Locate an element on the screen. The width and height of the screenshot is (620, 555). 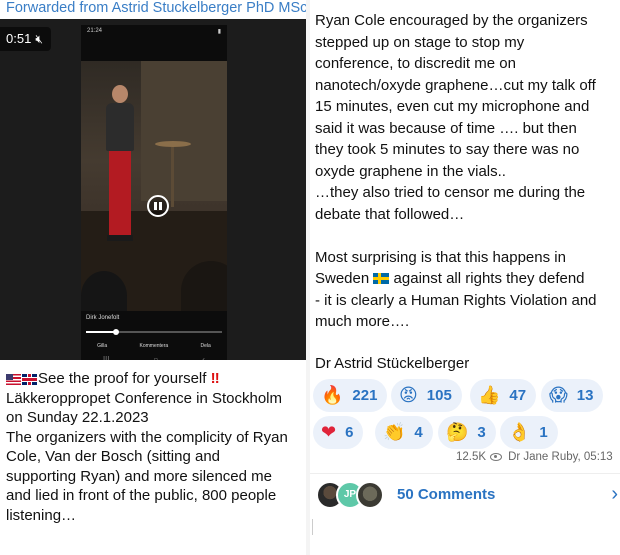
eye-icon is located at coordinates (496, 457).